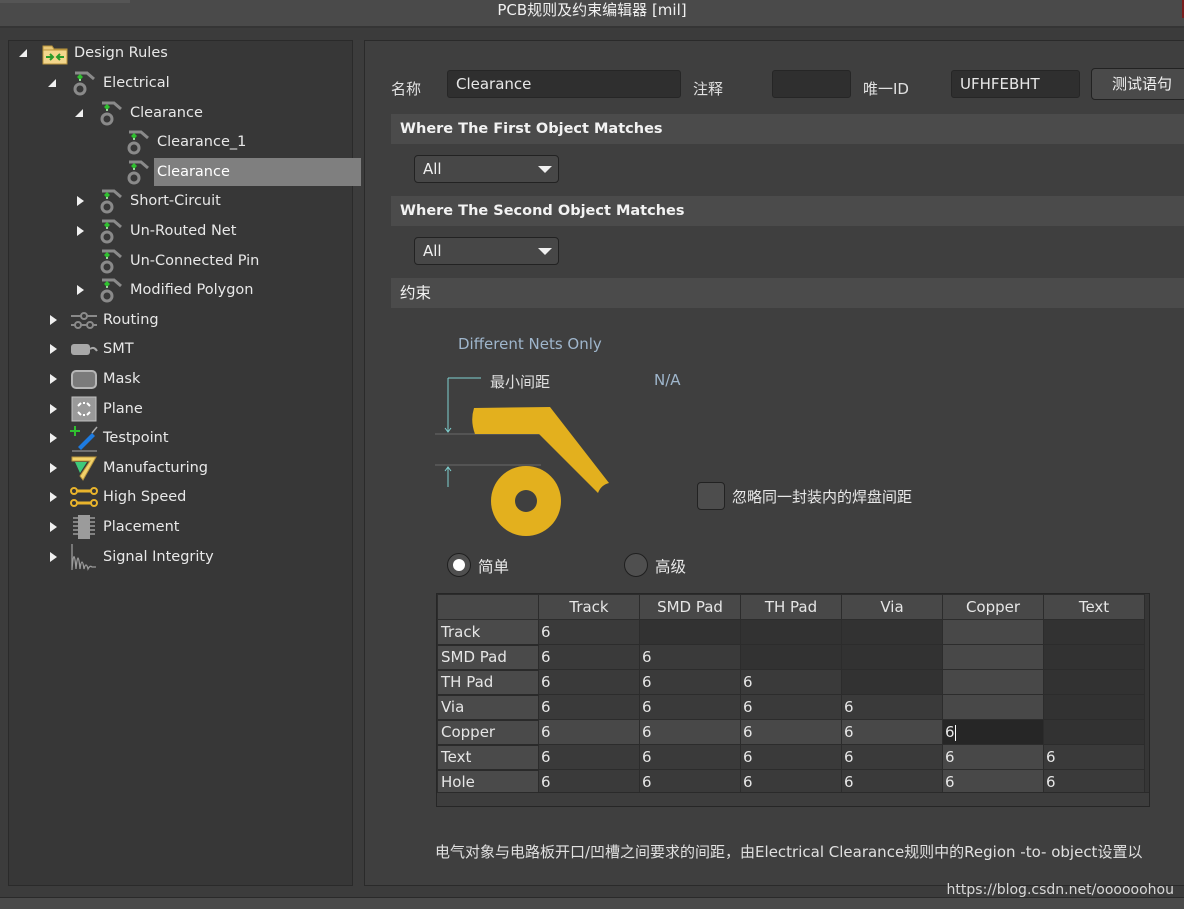 The width and height of the screenshot is (1184, 909). Describe the element at coordinates (993, 732) in the screenshot. I see `matrix-cell-editing: 6` at that location.